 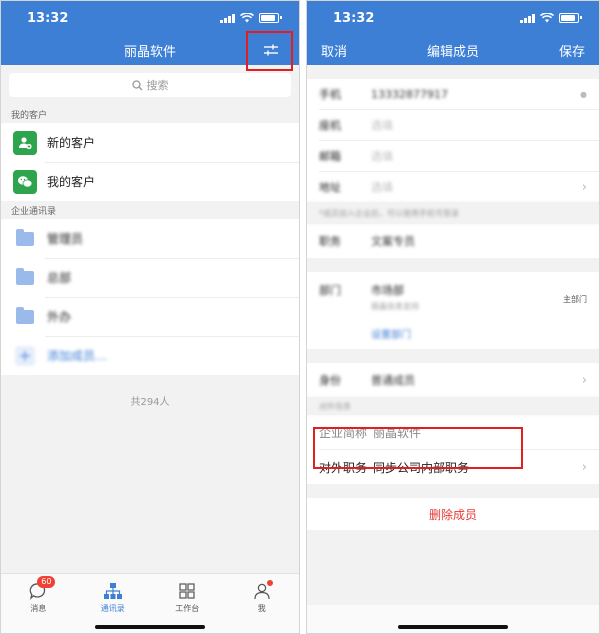 I want to click on landline-field: 座机 选填, so click(x=453, y=125).